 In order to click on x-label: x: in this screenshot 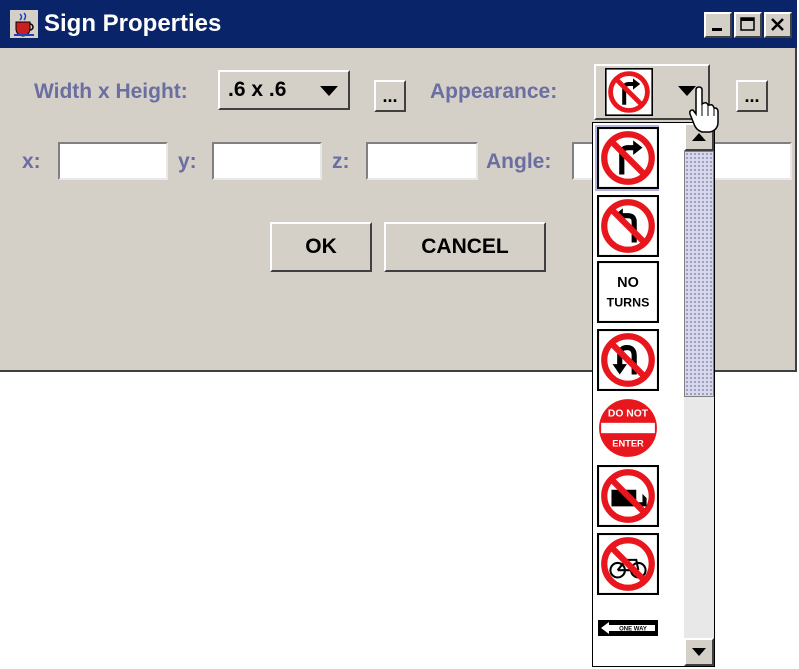, I will do `click(31, 161)`.